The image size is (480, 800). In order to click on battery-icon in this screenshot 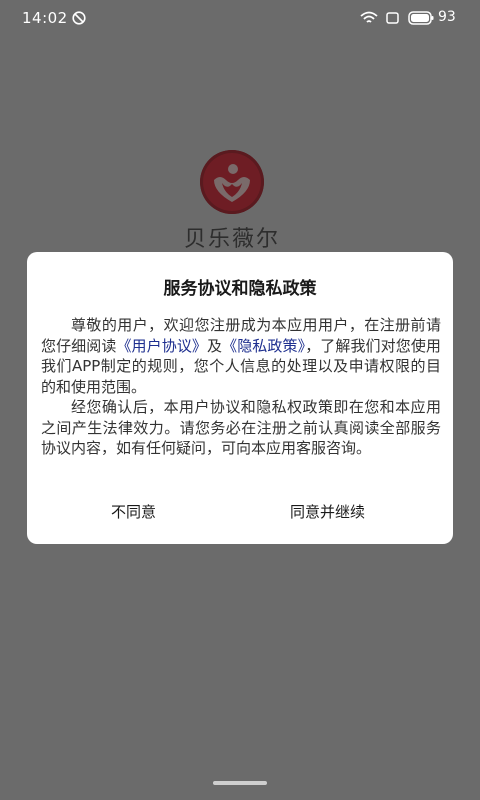, I will do `click(421, 18)`.